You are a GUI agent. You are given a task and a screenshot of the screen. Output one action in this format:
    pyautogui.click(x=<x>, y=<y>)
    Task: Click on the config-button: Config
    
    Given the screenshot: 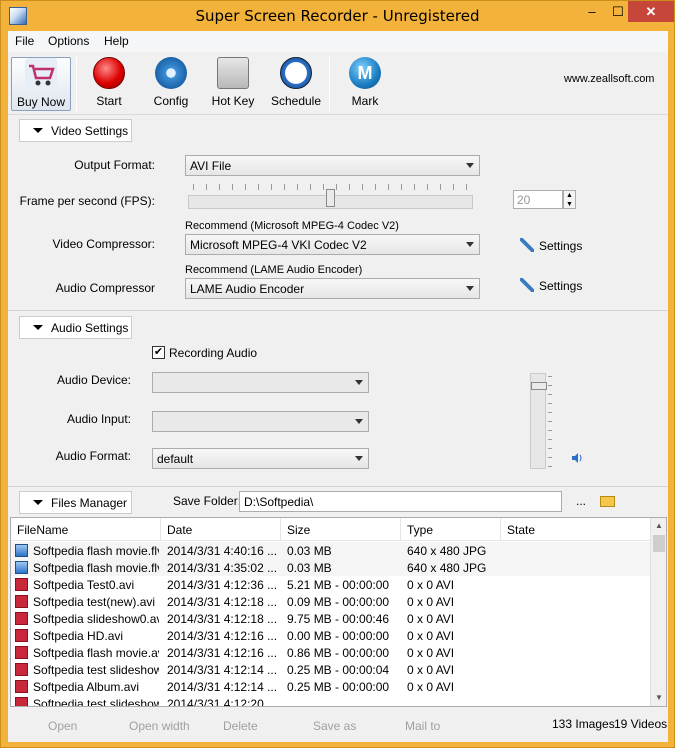 What is the action you would take?
    pyautogui.click(x=171, y=84)
    